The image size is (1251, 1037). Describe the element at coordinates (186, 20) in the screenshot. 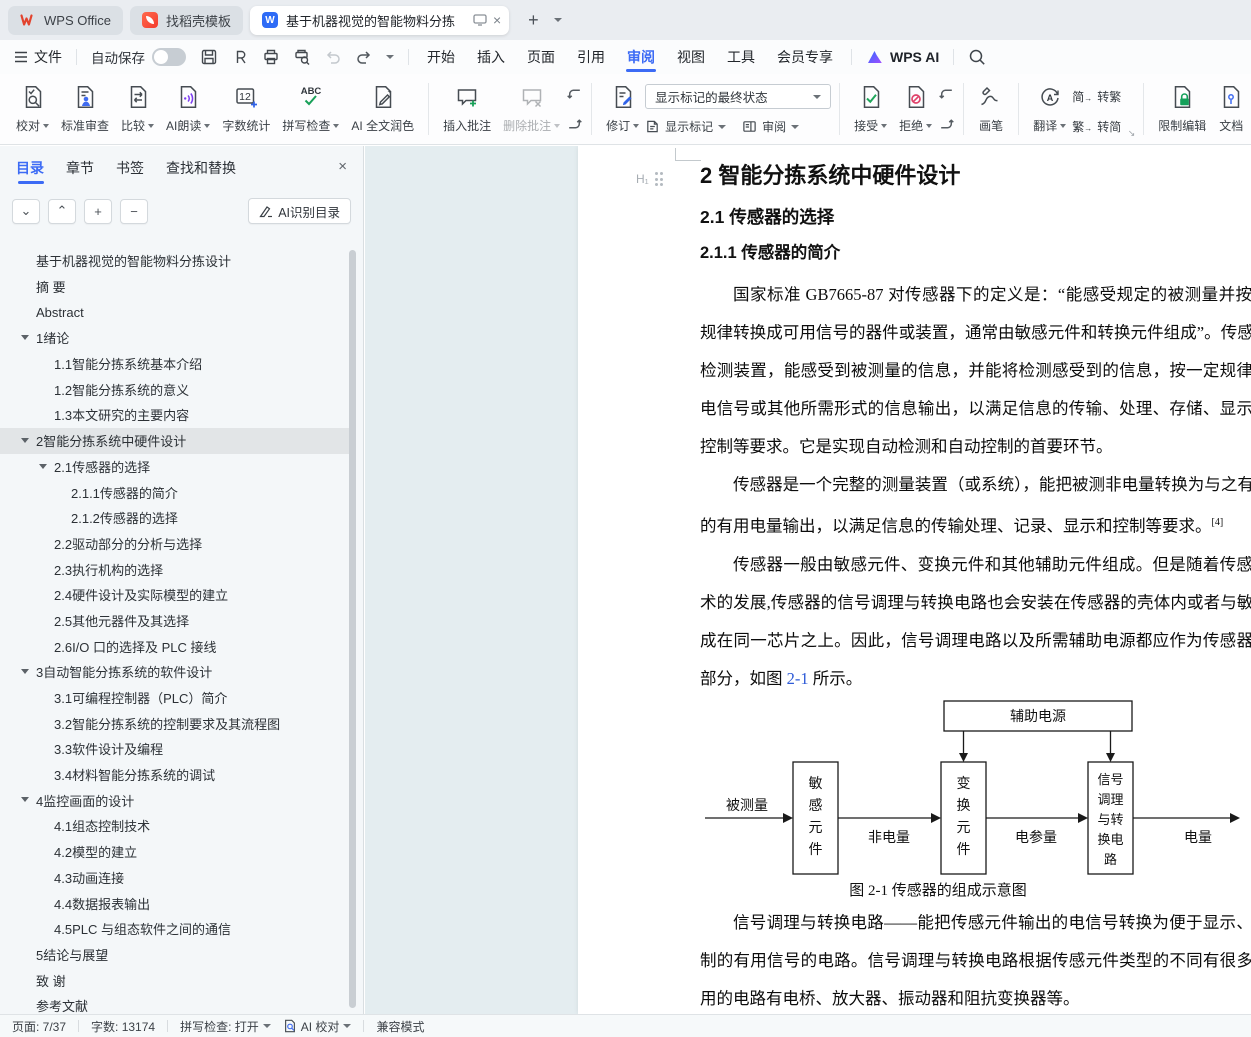

I see `tab-docer-template: 找稻壳模板` at that location.